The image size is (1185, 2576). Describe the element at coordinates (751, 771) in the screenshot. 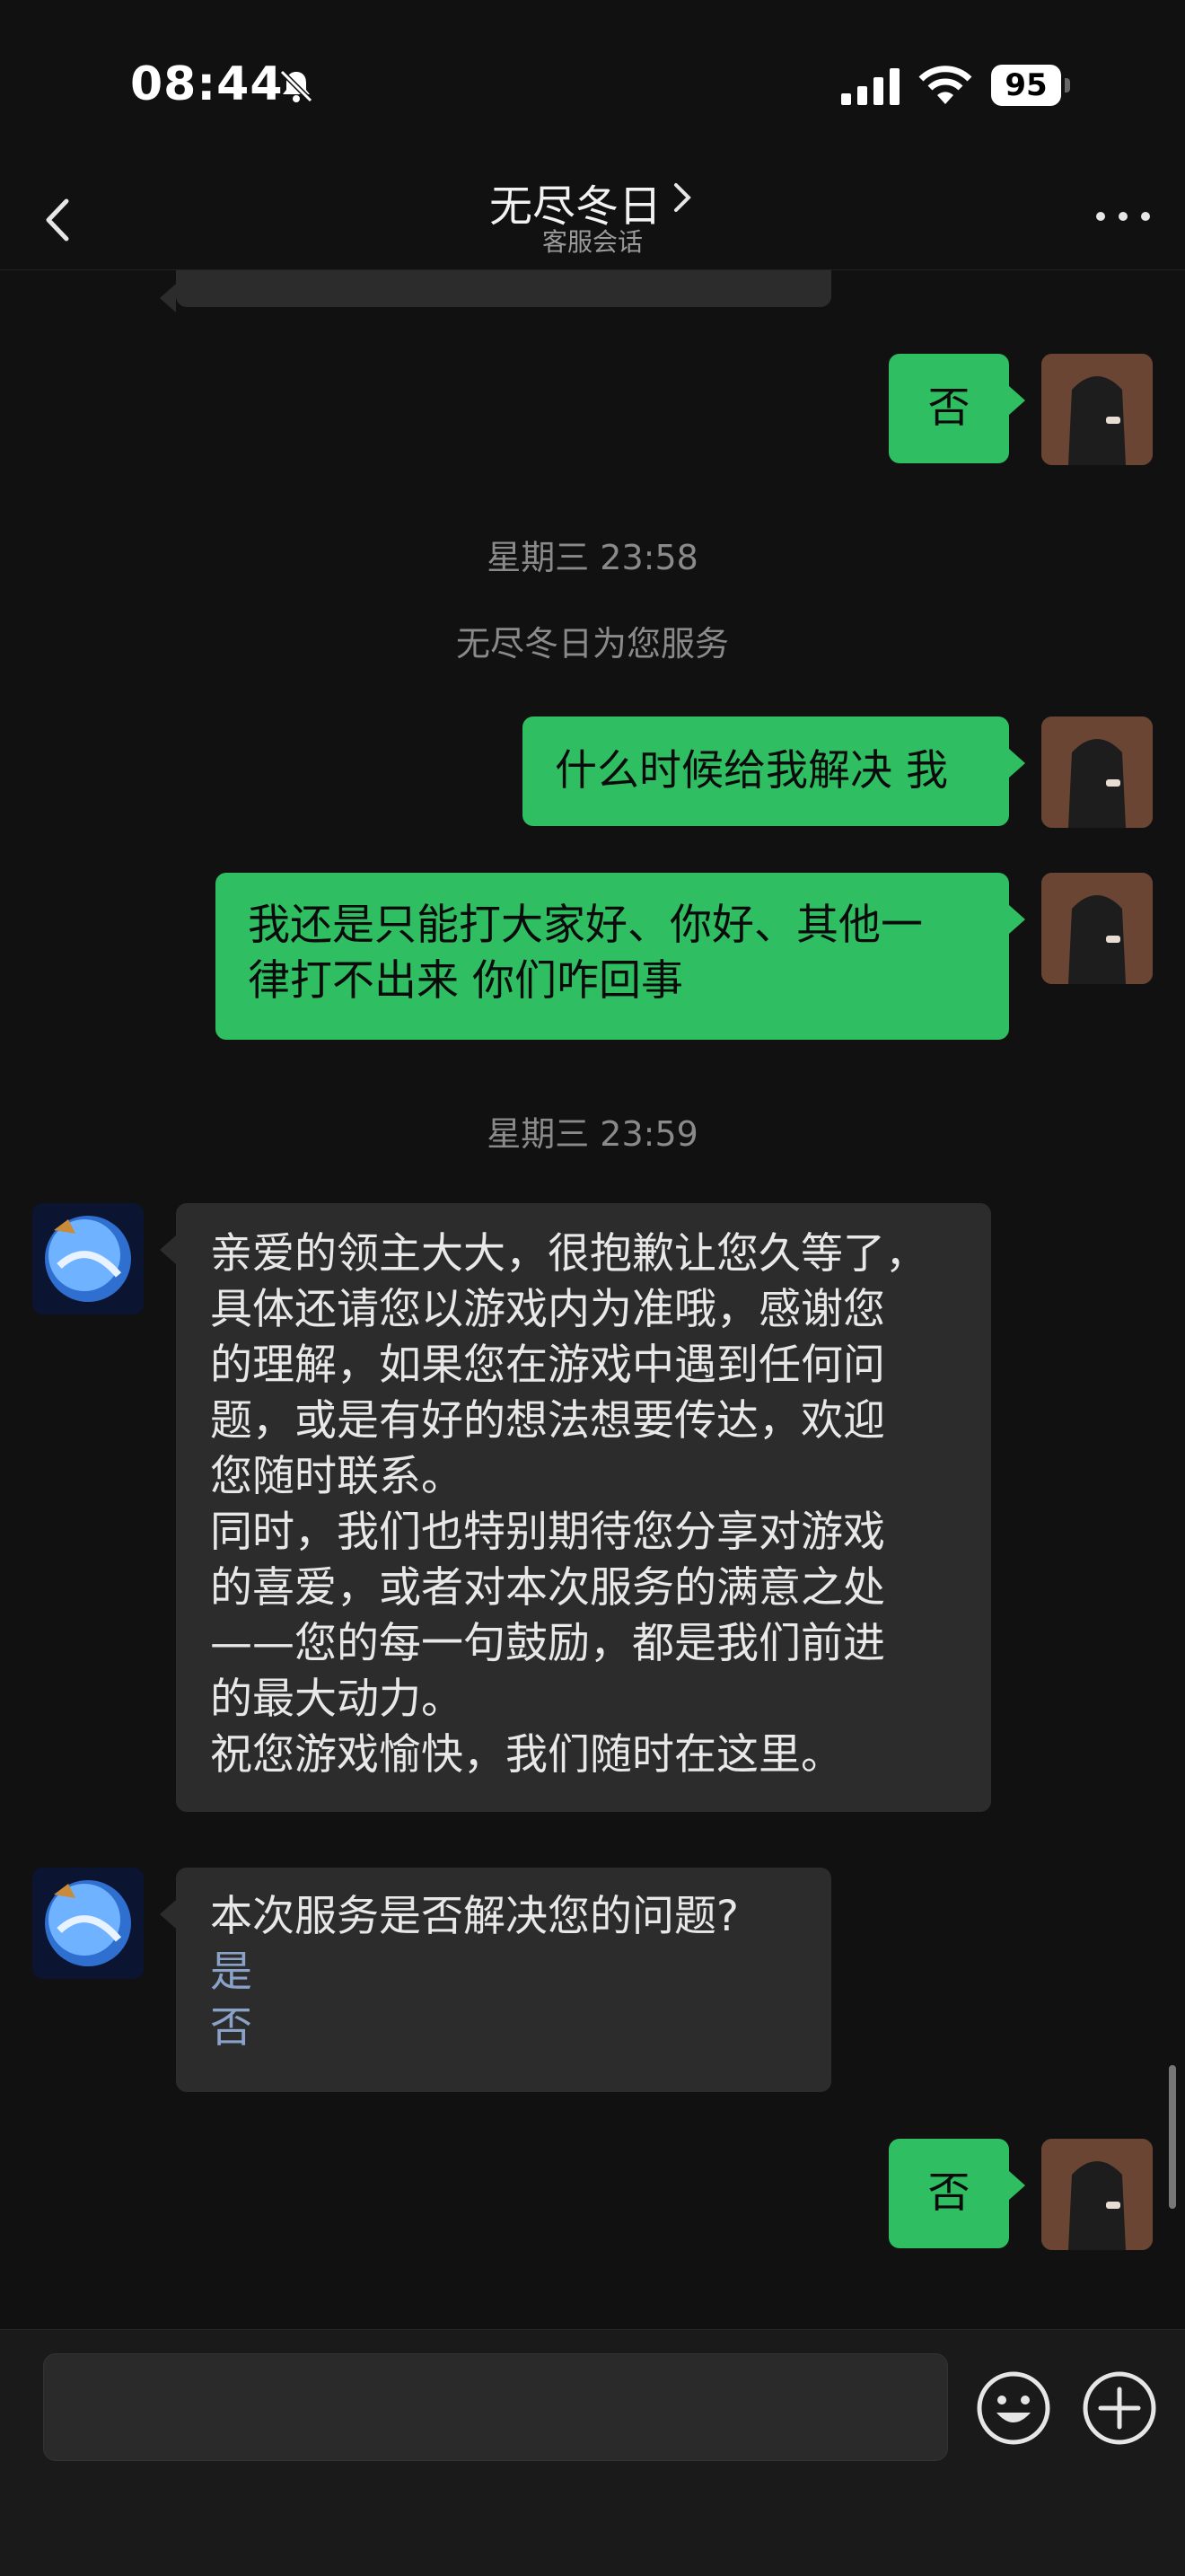

I see `message-text: 什么时候给我解决 我` at that location.